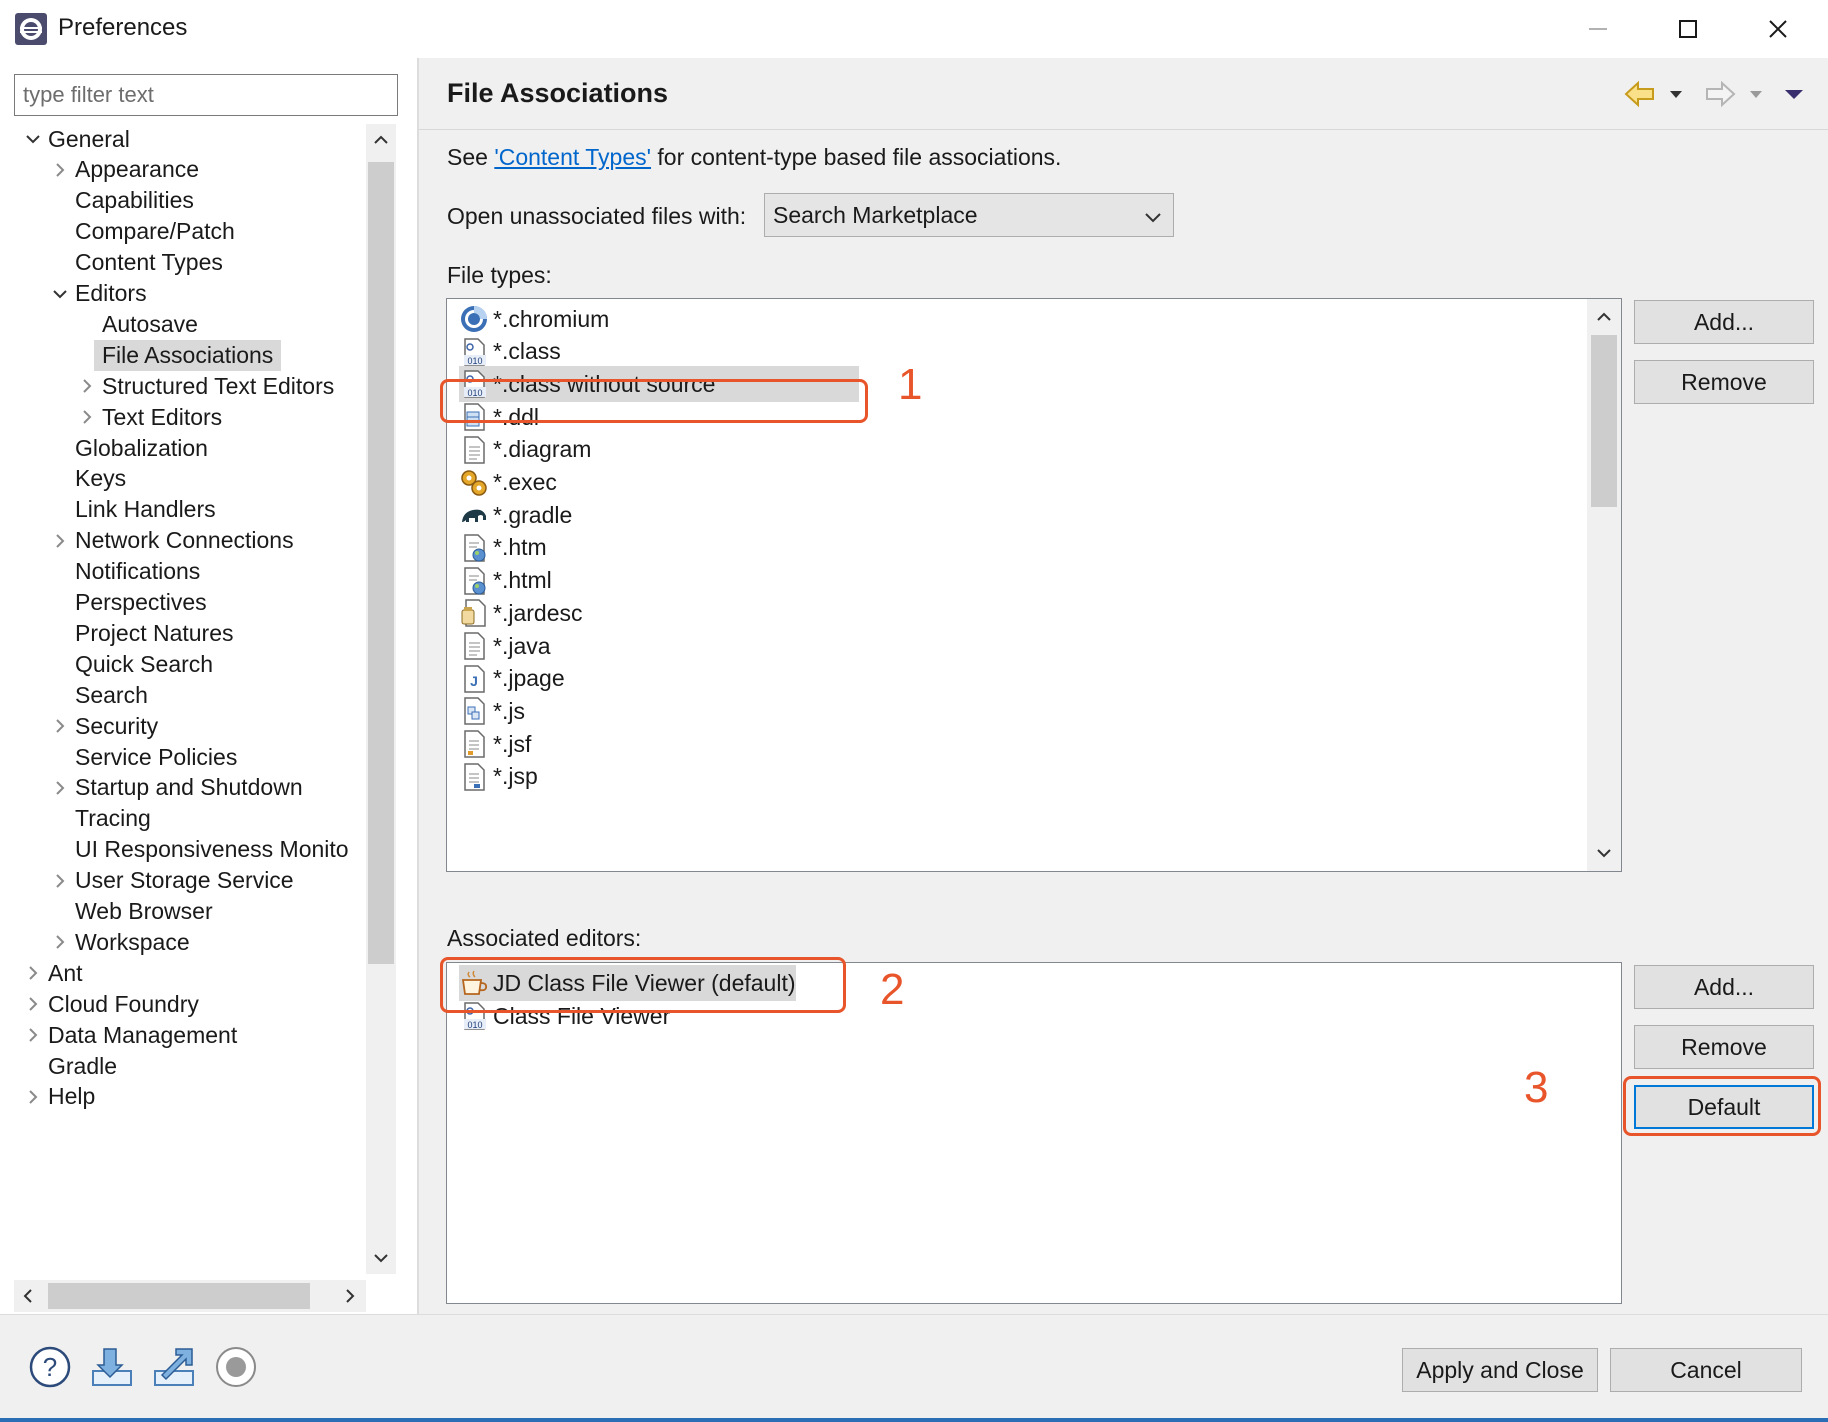 Image resolution: width=1828 pixels, height=1422 pixels. I want to click on tree-item-label: Web Browser, so click(144, 911).